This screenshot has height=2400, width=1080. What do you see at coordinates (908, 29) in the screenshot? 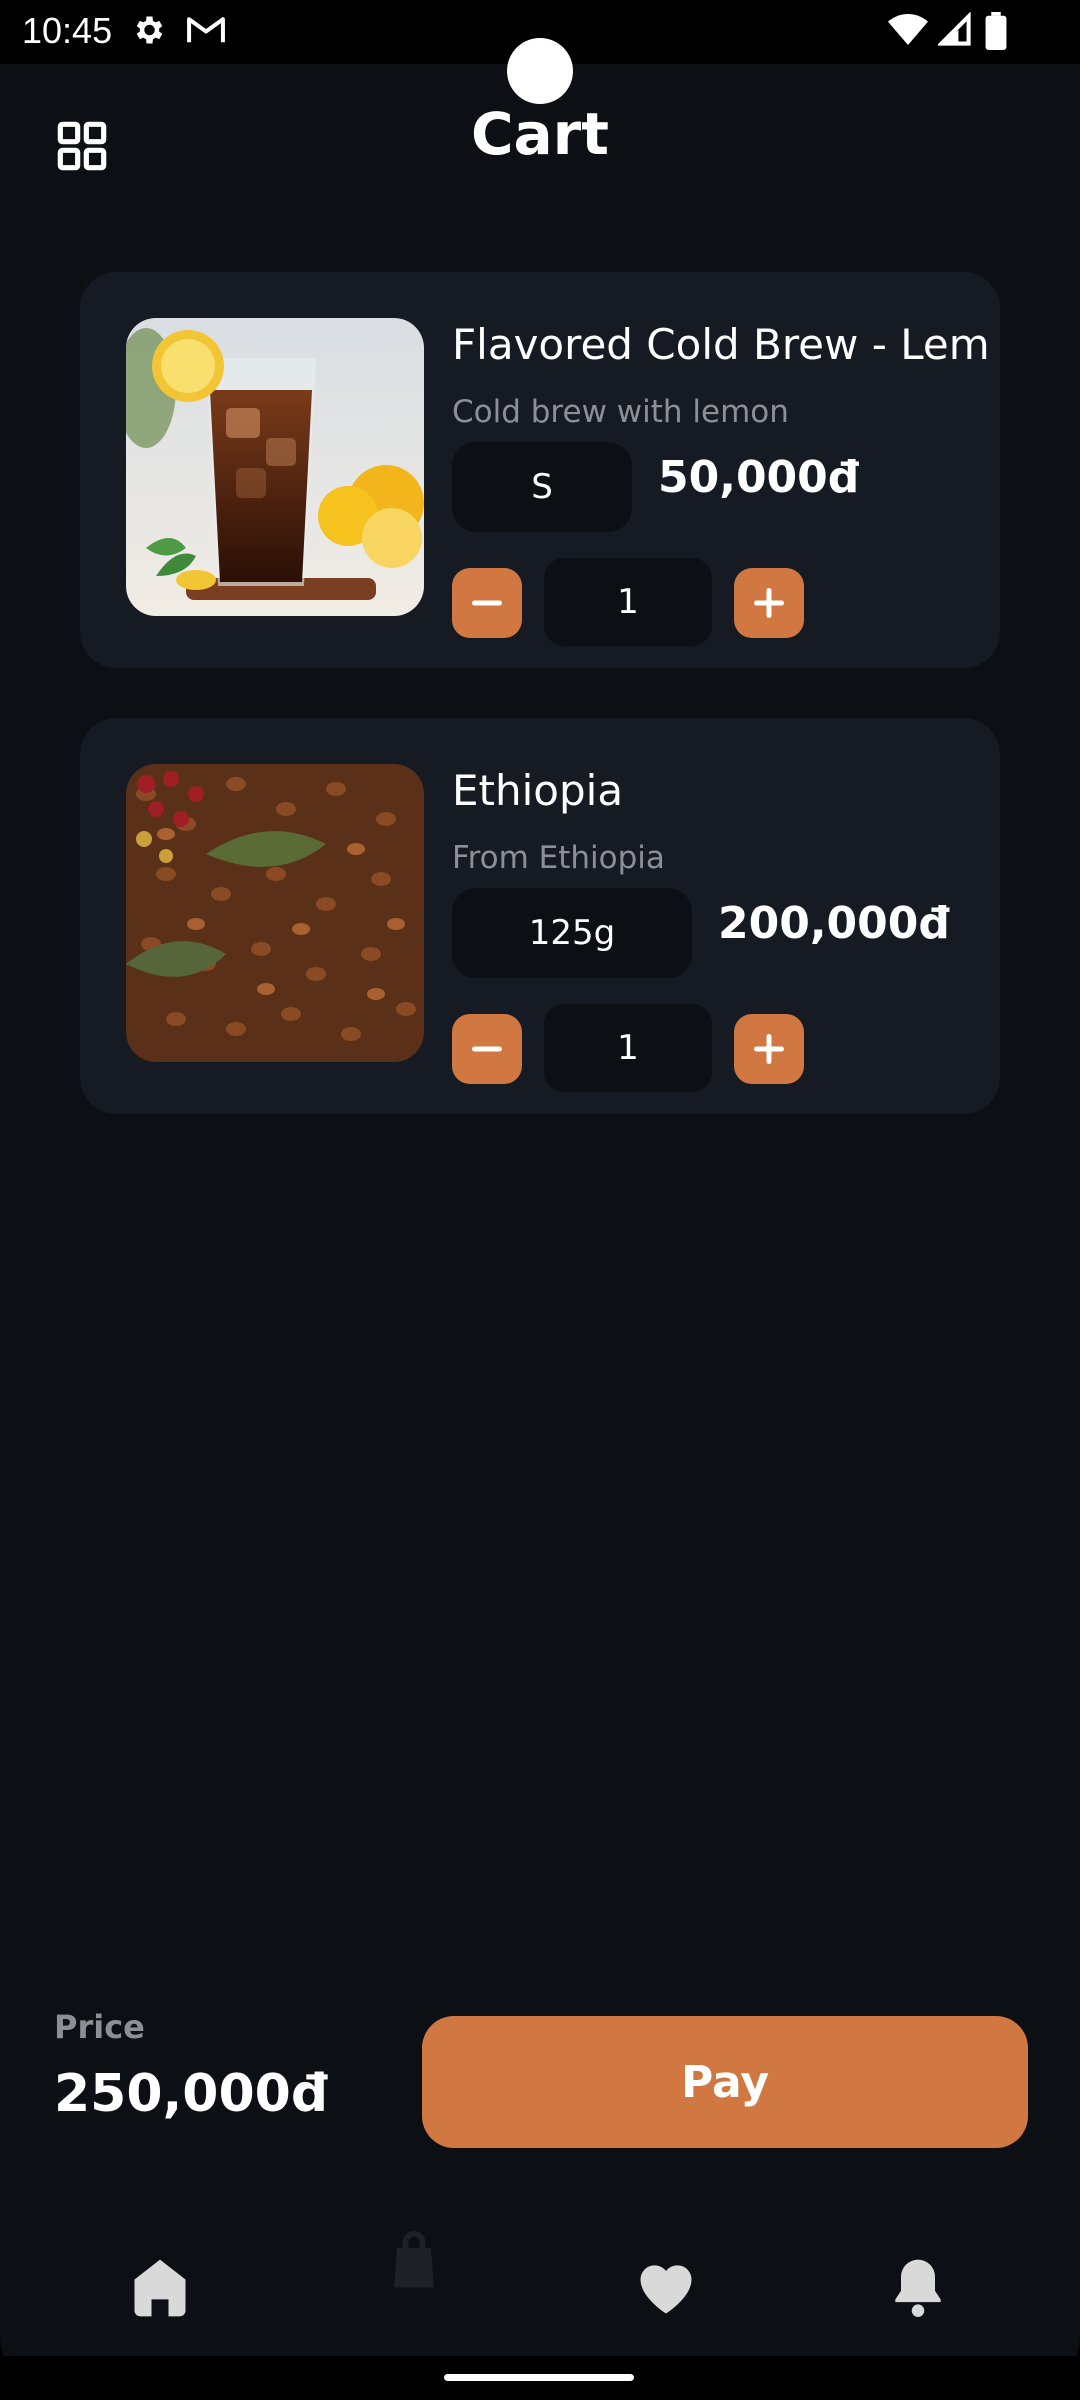
I see `wifi-icon` at bounding box center [908, 29].